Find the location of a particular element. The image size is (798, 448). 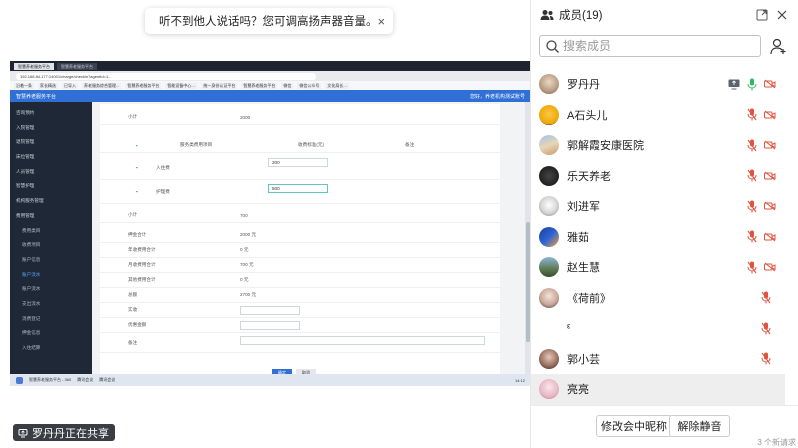

member-name: 罗丹丹 is located at coordinates (583, 85).